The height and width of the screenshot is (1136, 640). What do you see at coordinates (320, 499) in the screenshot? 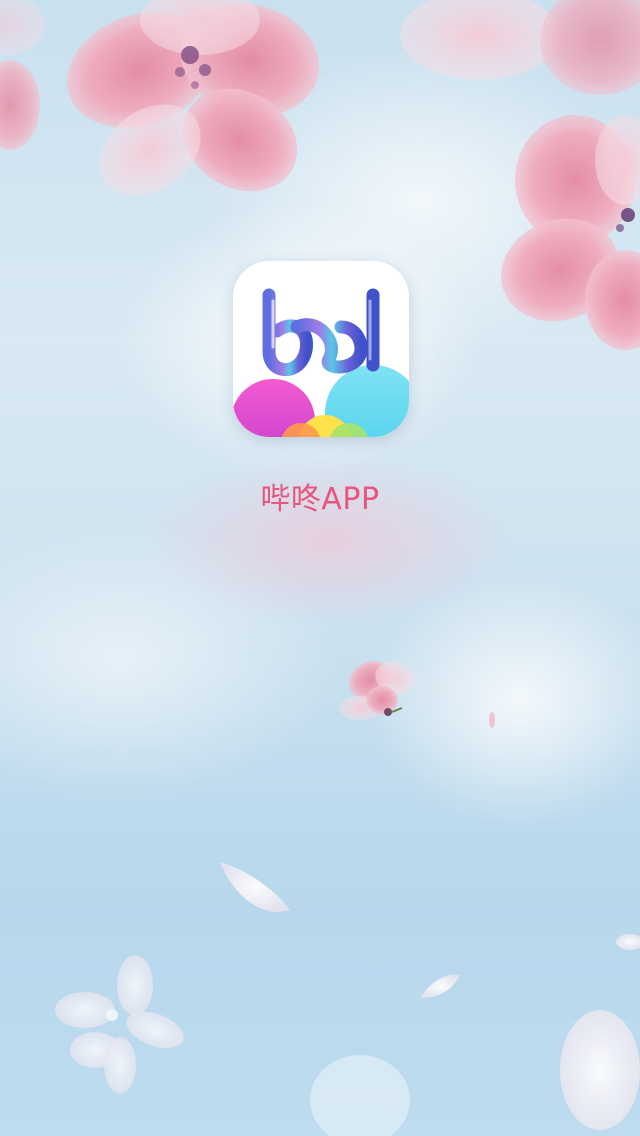
I see `app-name: 哔咚APP` at bounding box center [320, 499].